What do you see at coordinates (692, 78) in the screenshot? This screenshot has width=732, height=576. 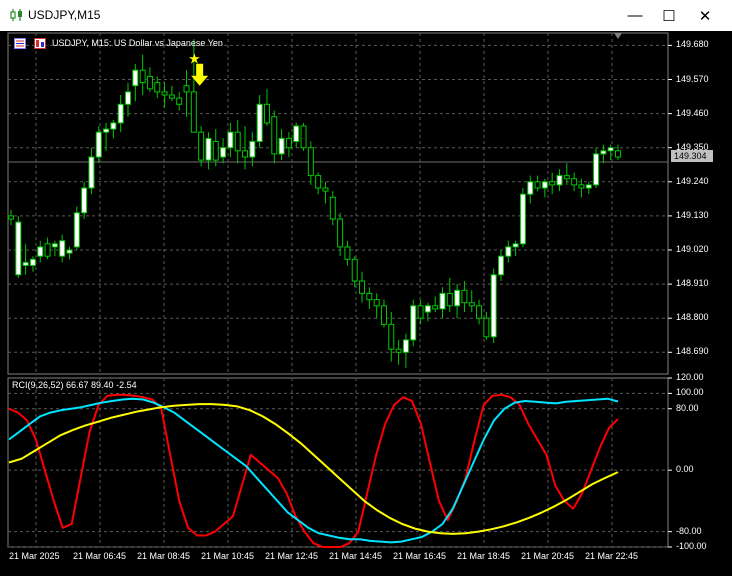 I see `price-tick-label: 149.570` at bounding box center [692, 78].